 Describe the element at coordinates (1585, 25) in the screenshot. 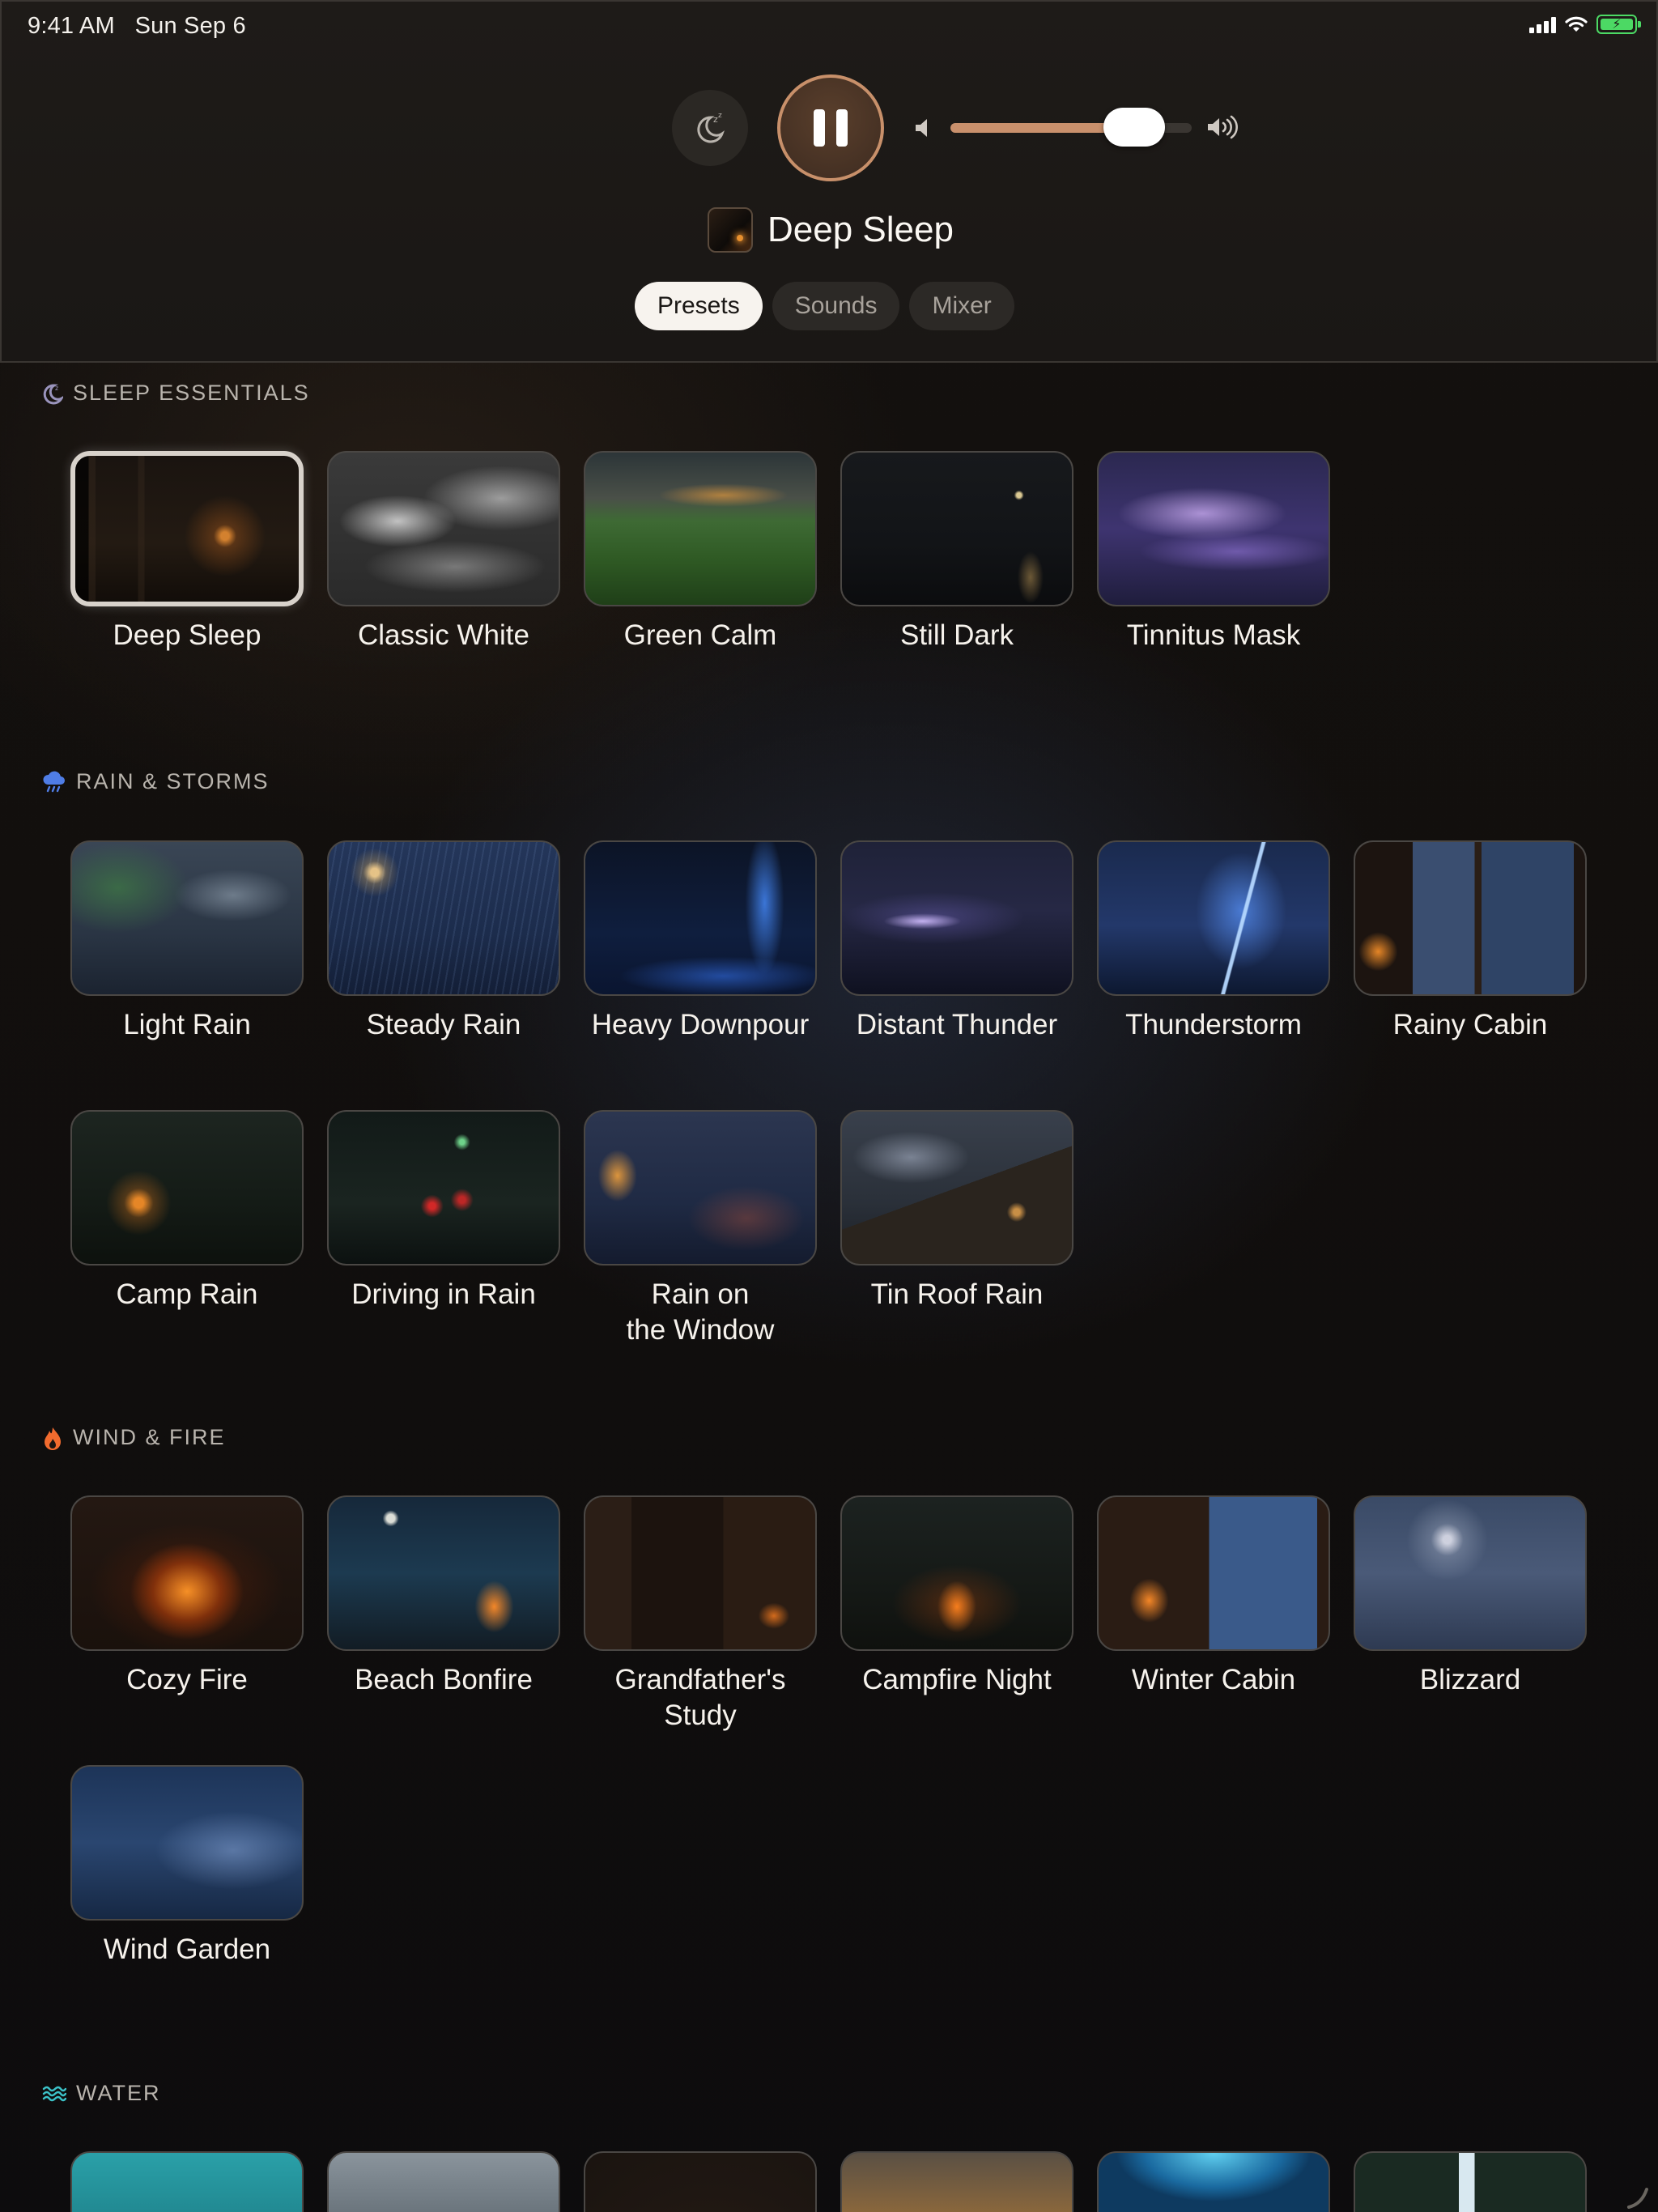

I see `status-indicators: ⚡` at that location.